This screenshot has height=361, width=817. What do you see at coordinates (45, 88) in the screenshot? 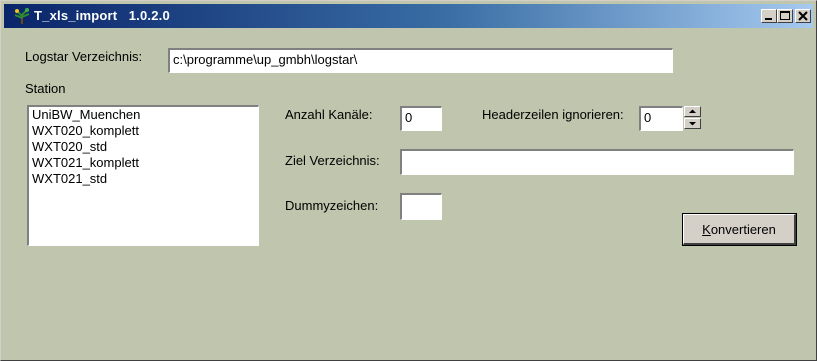
I see `station-label: Station` at bounding box center [45, 88].